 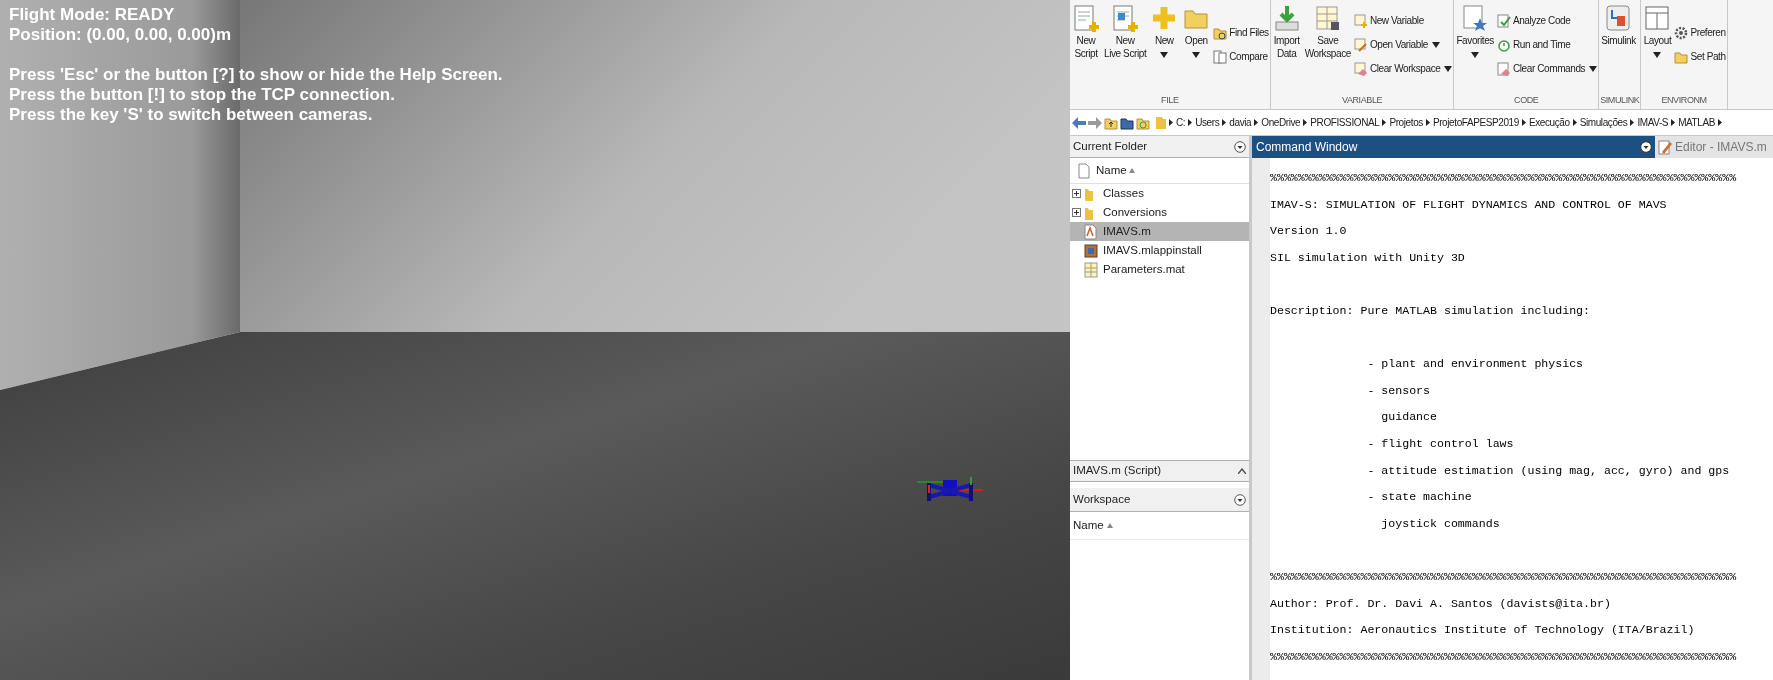 What do you see at coordinates (1483, 630) in the screenshot?
I see `output-line: Institution: Aeronautics Institute of Technology (ITA/Brazil)` at bounding box center [1483, 630].